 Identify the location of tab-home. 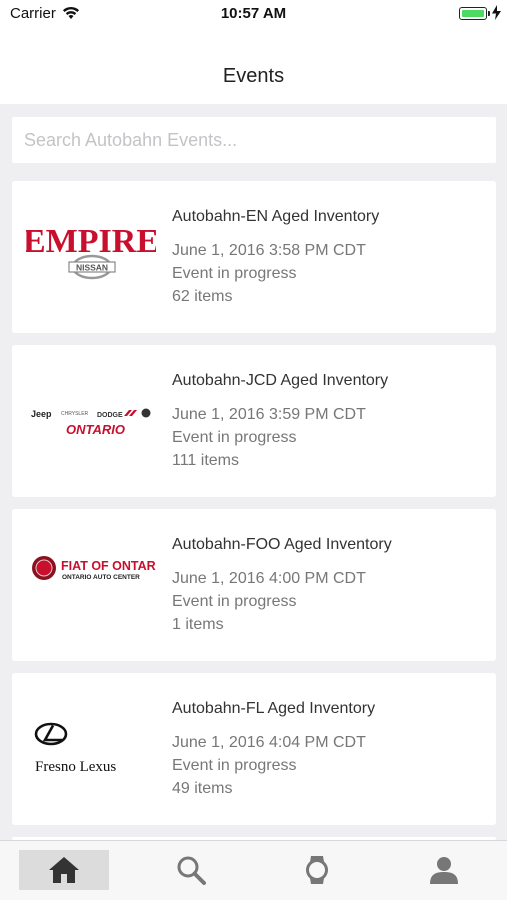
(64, 870).